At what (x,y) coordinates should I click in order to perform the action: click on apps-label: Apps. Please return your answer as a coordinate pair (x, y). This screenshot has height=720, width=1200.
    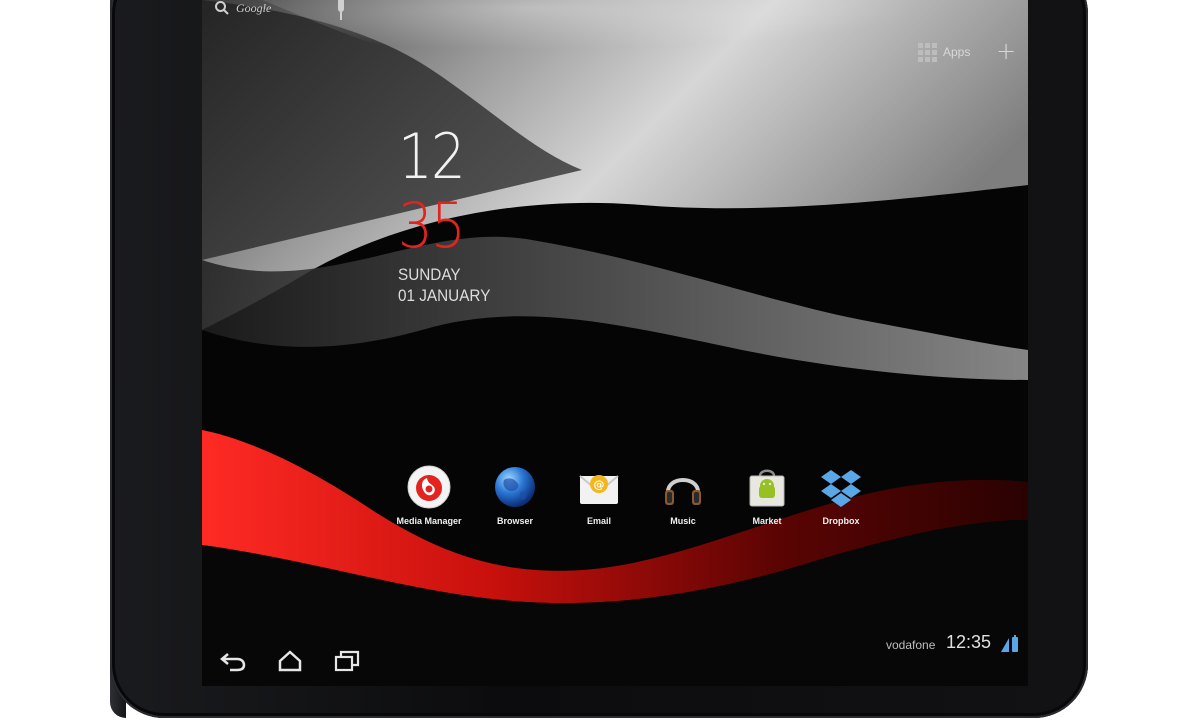
    Looking at the image, I should click on (957, 52).